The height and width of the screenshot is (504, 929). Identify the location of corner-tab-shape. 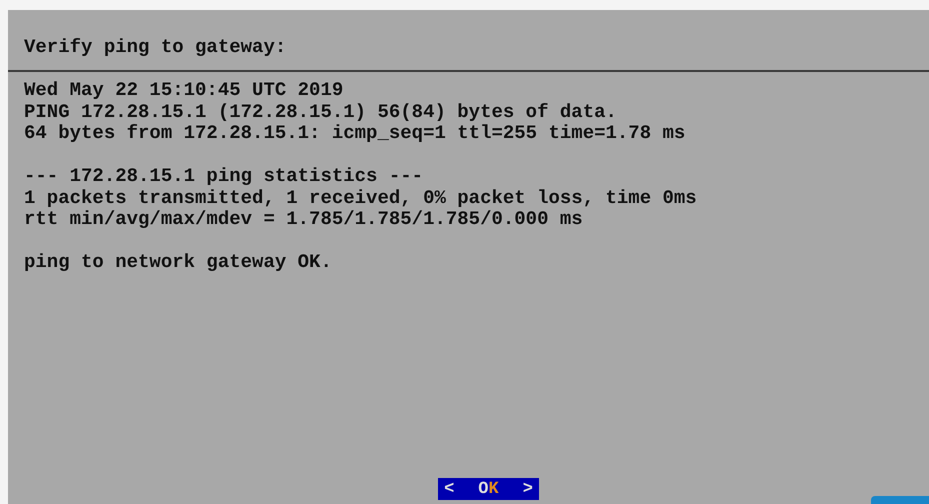
(900, 500).